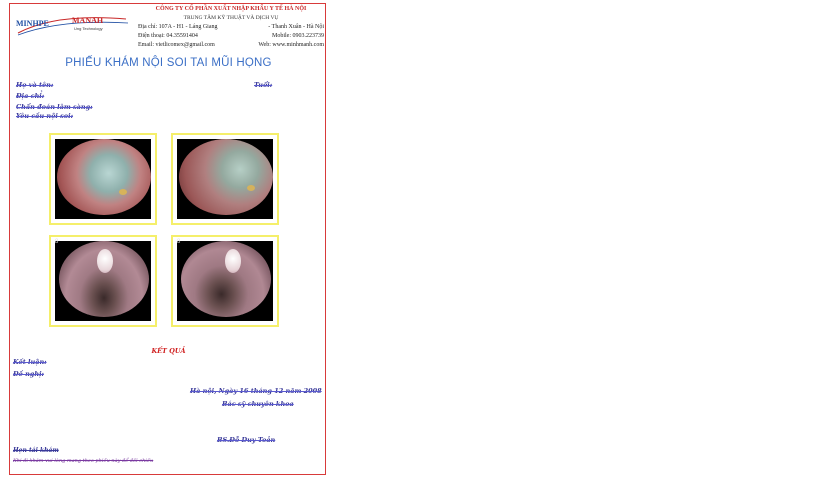 This screenshot has height=478, width=832. What do you see at coordinates (291, 45) in the screenshot?
I see `website-text: Web: www.minhmanh.com` at bounding box center [291, 45].